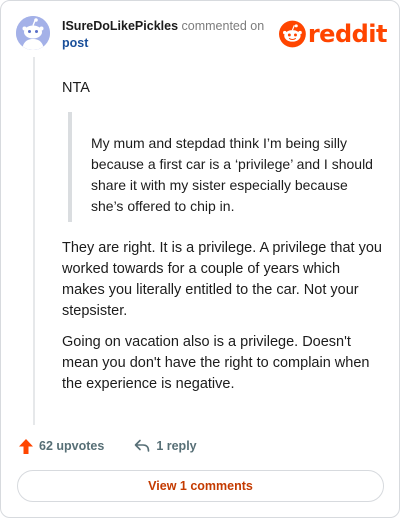 This screenshot has width=400, height=518. I want to click on comment-header: ISureDoLikePickles commented on post, so click(172, 35).